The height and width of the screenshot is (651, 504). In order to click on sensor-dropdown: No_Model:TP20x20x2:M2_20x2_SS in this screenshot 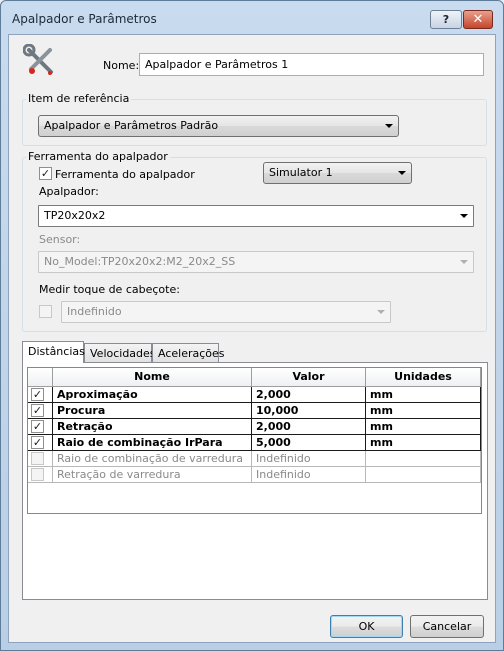, I will do `click(256, 262)`.